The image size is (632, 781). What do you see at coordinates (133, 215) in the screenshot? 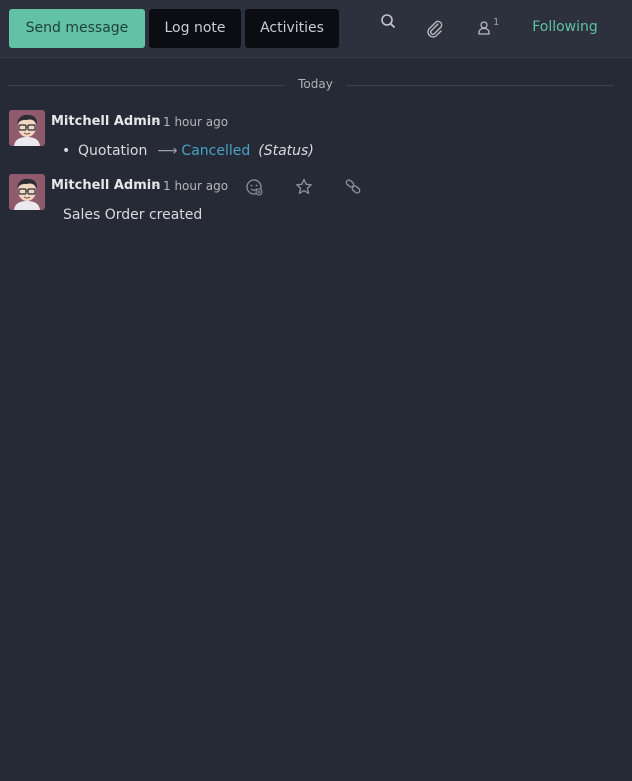
I see `message-body: Sales Order created` at bounding box center [133, 215].